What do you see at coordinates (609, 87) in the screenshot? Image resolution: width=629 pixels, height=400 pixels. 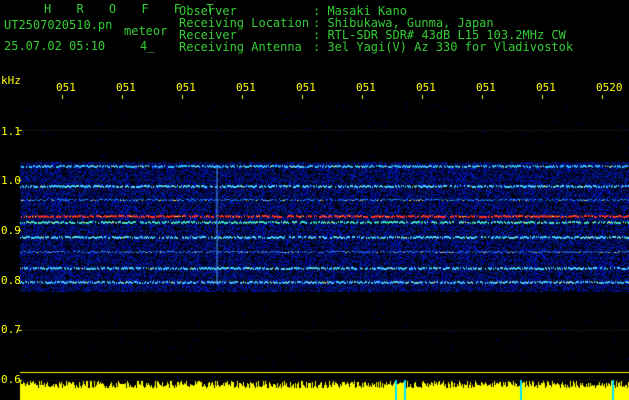 I see `x-tick-label: 0520` at bounding box center [609, 87].